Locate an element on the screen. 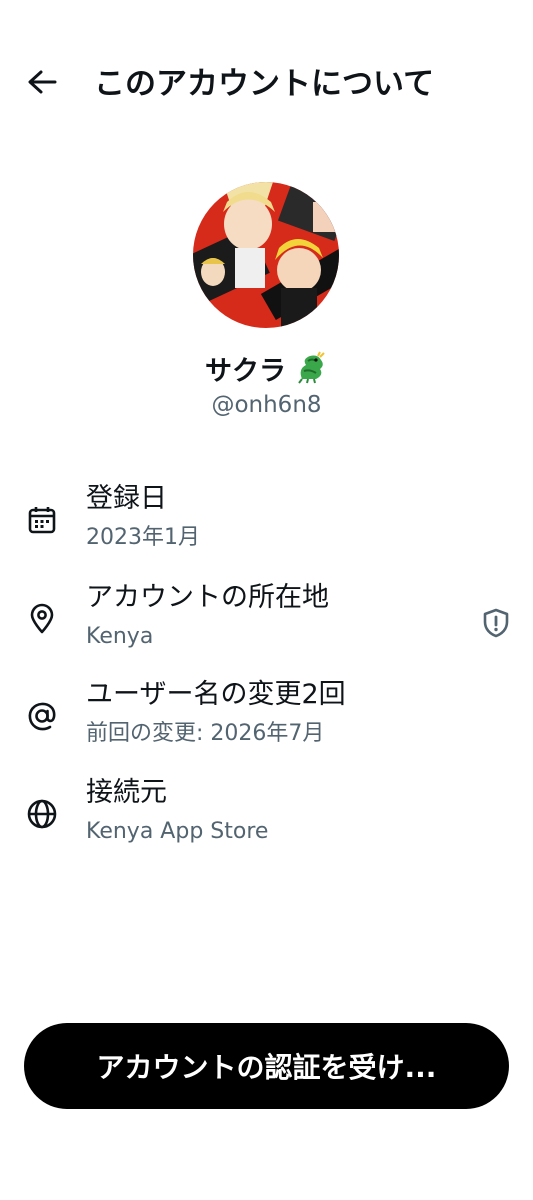 The height and width of the screenshot is (1200, 533). connected-via-label: 接続元 is located at coordinates (126, 792).